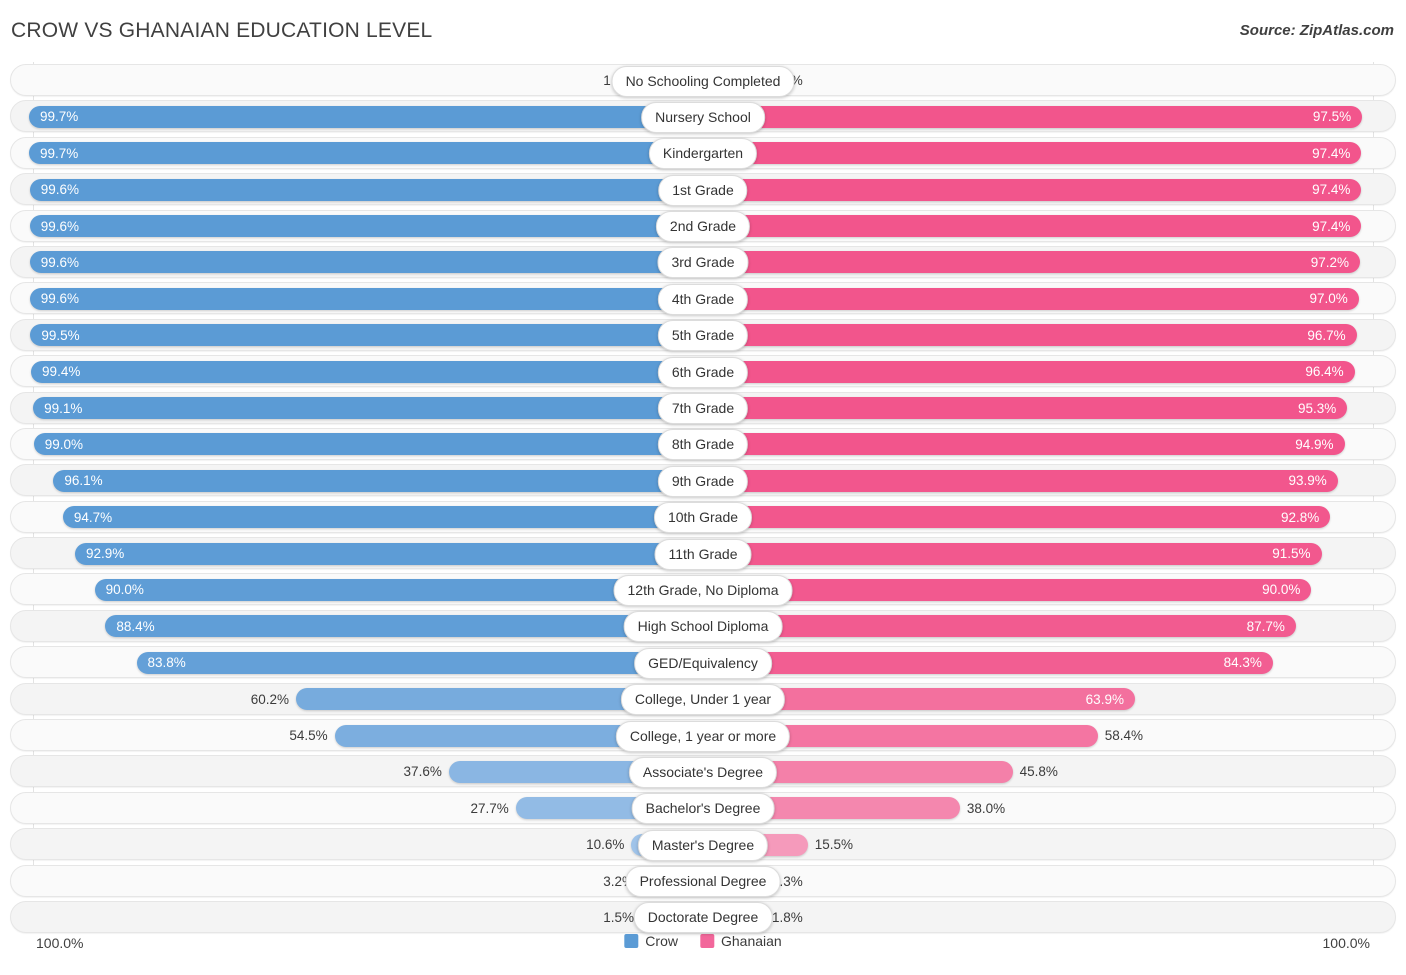 Image resolution: width=1406 pixels, height=975 pixels. I want to click on bar-row: 99.6% 97.4% 2nd Grade, so click(703, 226).